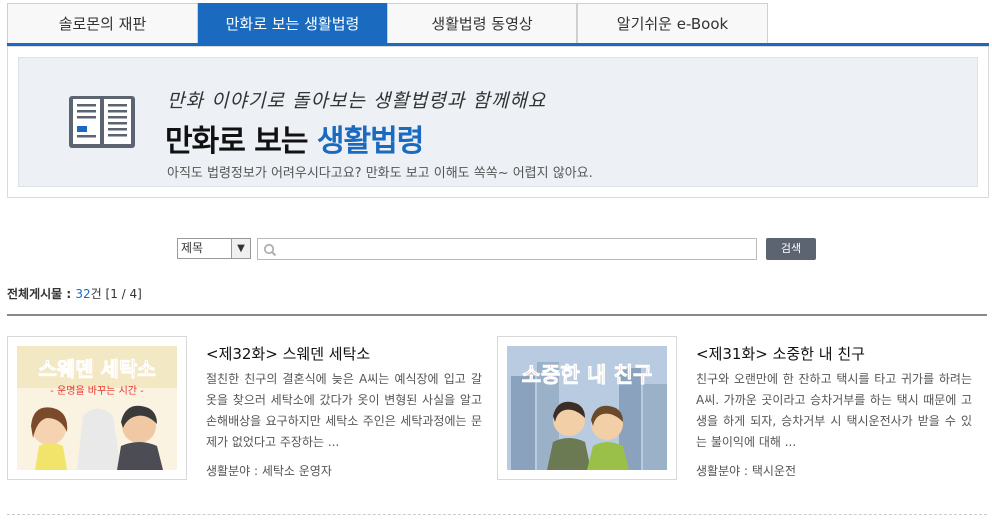 The image size is (992, 527). Describe the element at coordinates (96, 294) in the screenshot. I see `post-count-unit: 건` at that location.